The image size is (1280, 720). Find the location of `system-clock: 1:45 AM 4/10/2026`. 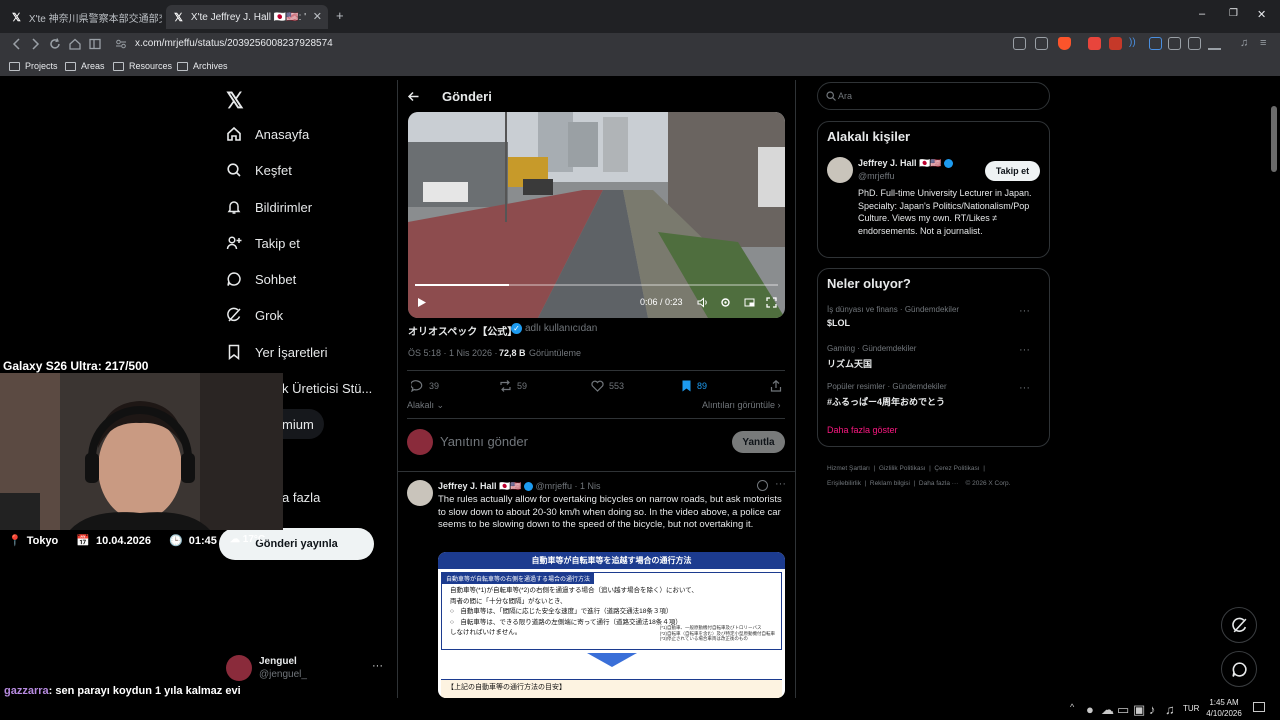

system-clock: 1:45 AM 4/10/2026 is located at coordinates (1224, 708).